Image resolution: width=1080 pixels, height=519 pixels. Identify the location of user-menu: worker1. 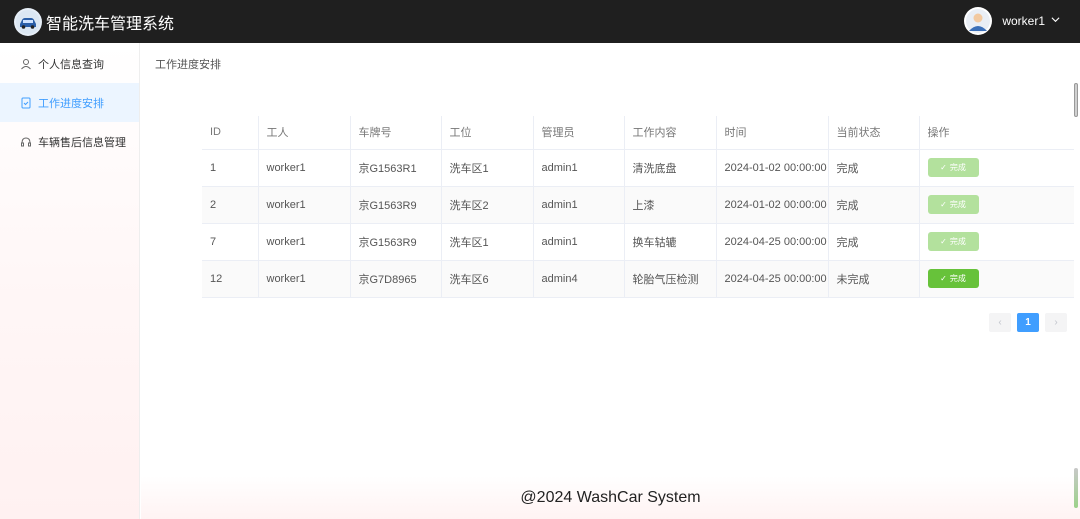
(1012, 21).